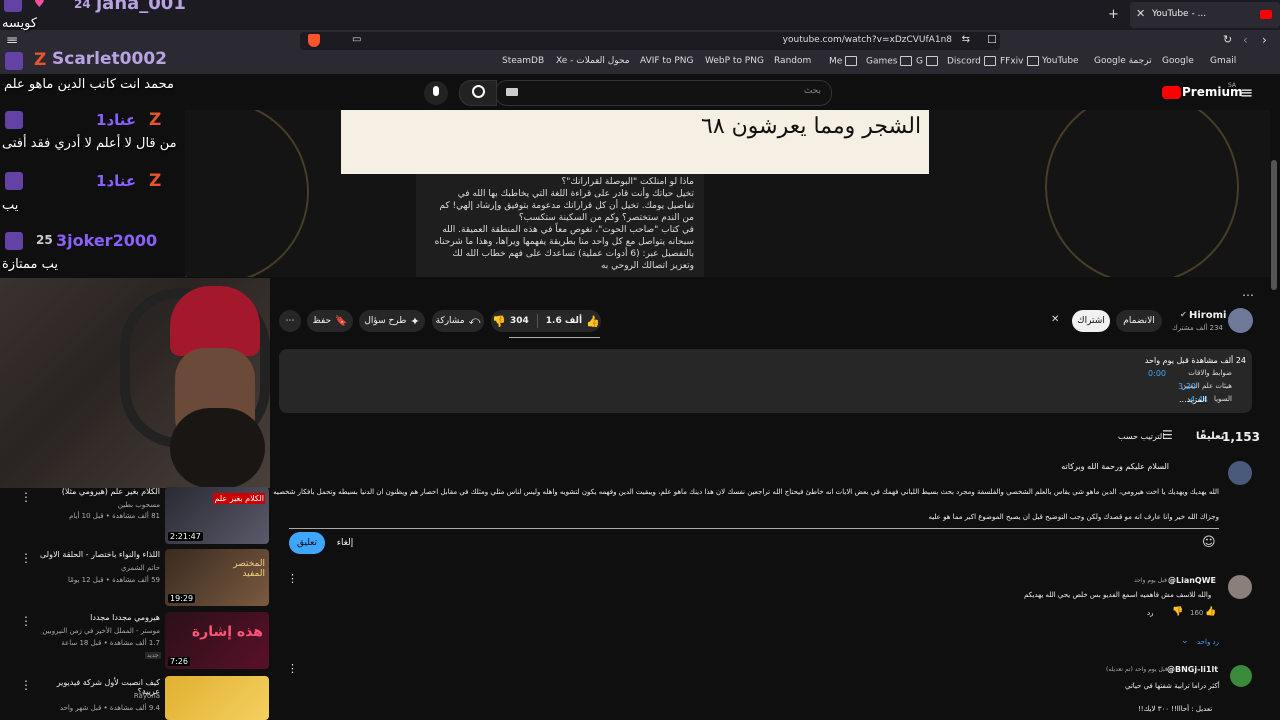 Image resolution: width=1280 pixels, height=720 pixels. Describe the element at coordinates (606, 218) in the screenshot. I see `overlay-line: من الندم ستختصر؟ وكم من السكينة ستكسب؟` at that location.